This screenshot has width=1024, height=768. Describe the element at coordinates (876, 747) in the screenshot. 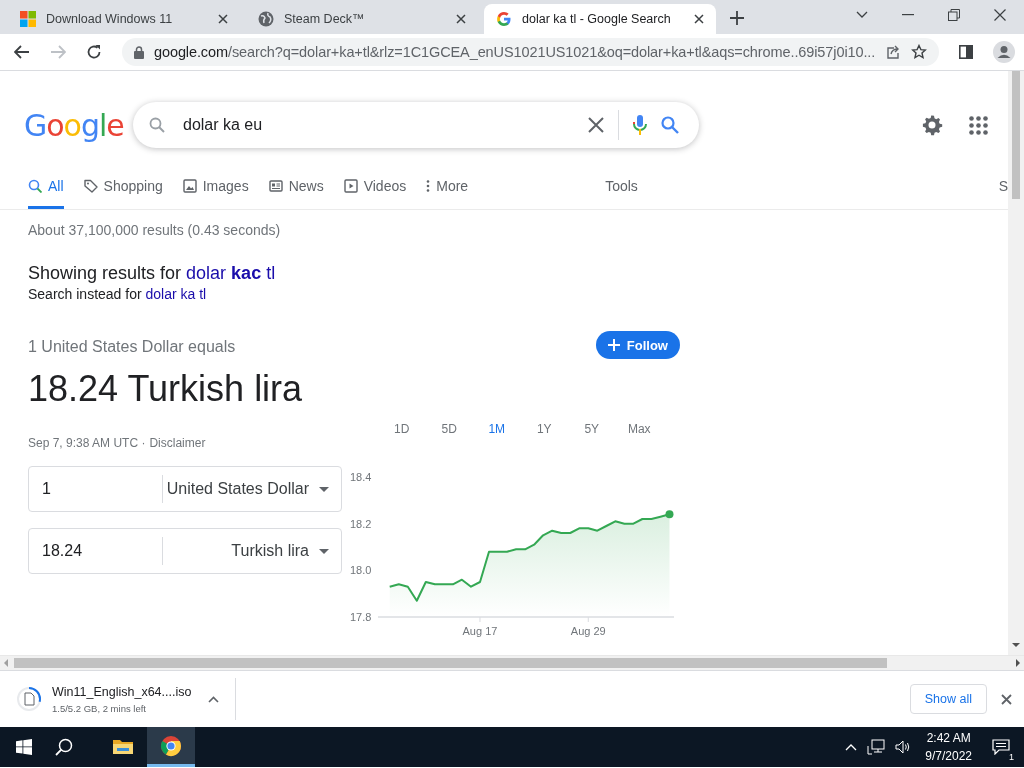

I see `network-icon` at that location.